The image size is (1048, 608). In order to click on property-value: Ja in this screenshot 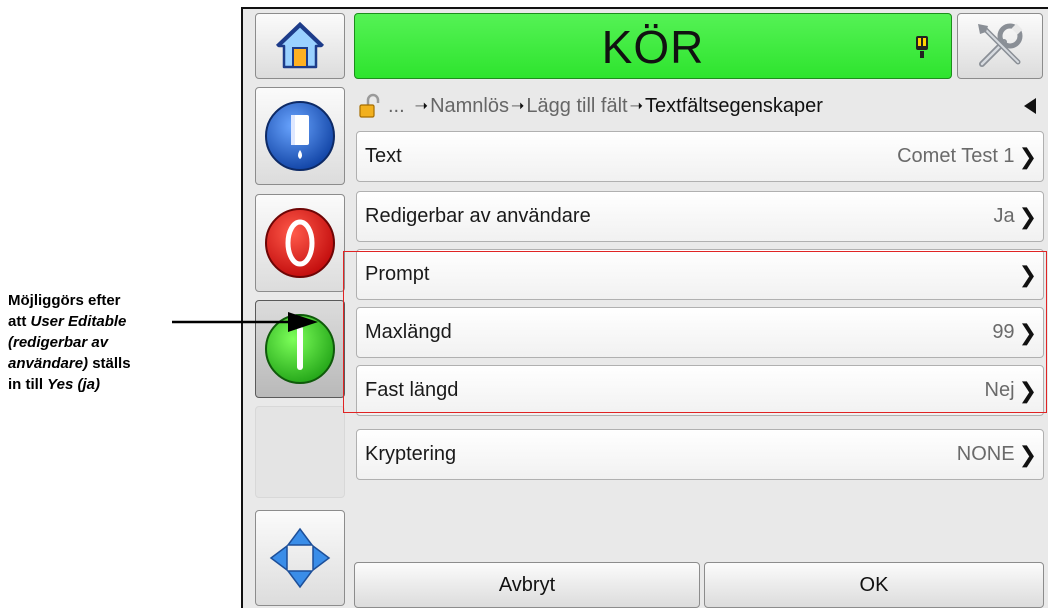, I will do `click(1004, 216)`.